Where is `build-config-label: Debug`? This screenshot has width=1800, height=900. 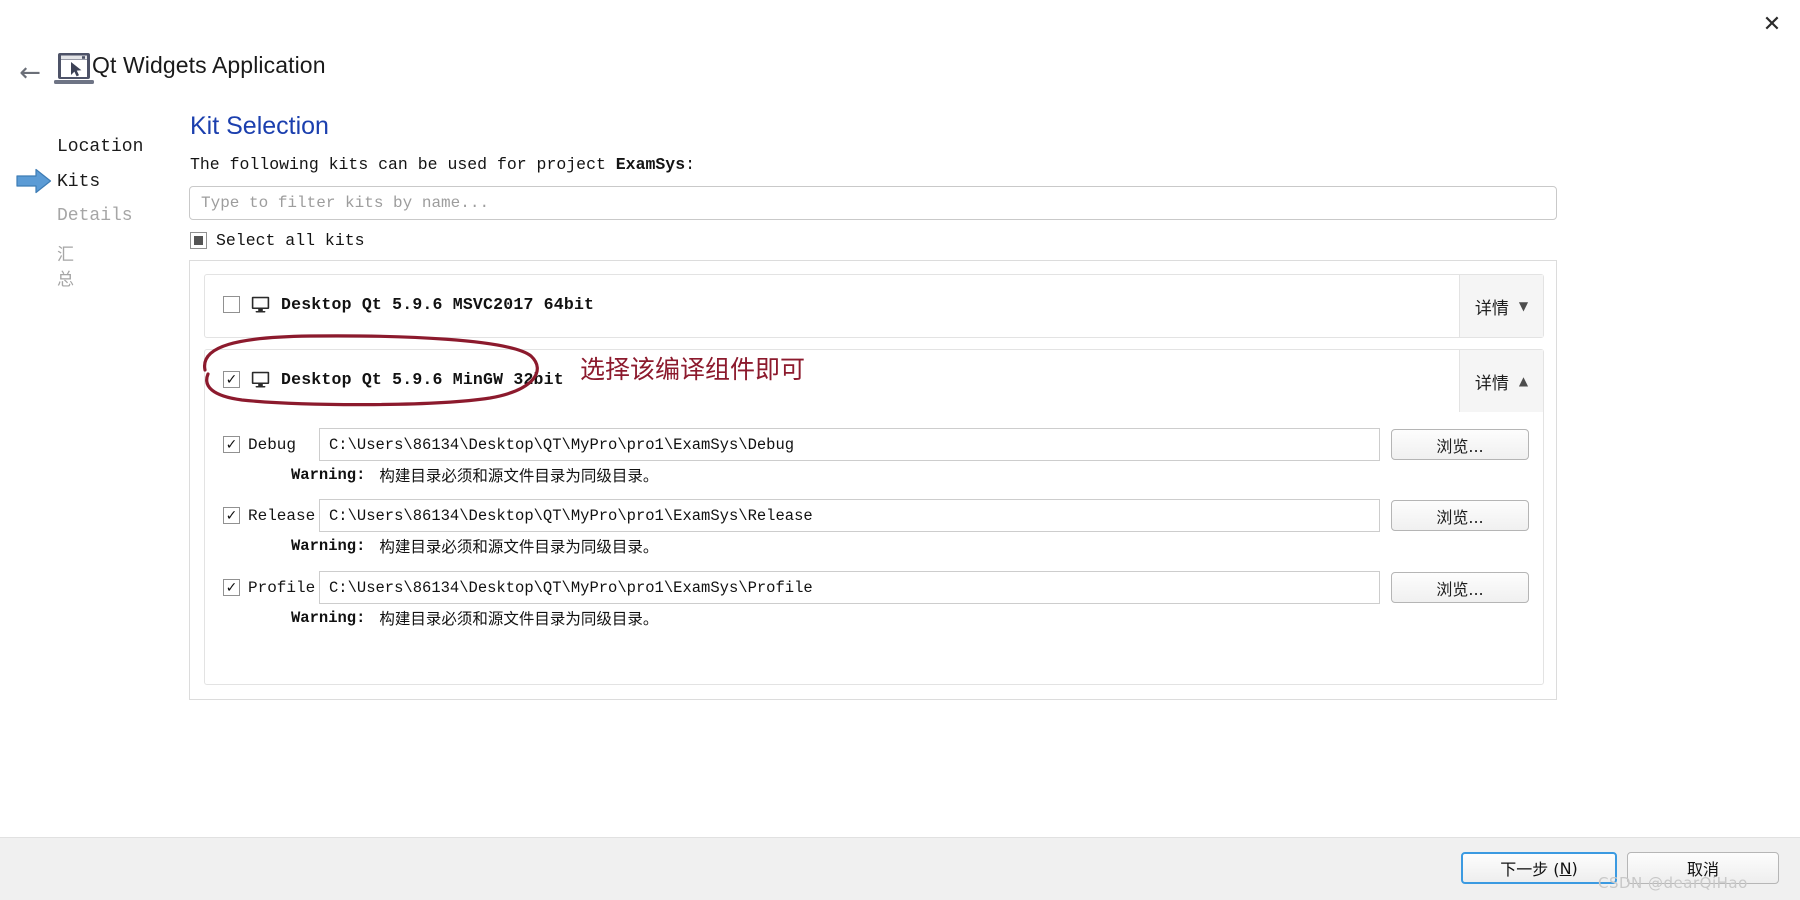 build-config-label: Debug is located at coordinates (272, 444).